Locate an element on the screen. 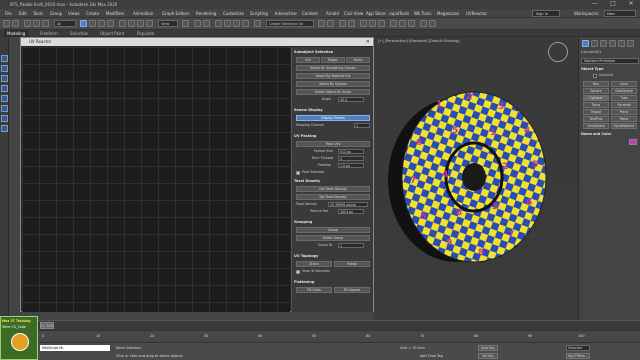  display-helpers-icon is located at coordinates (4, 108).